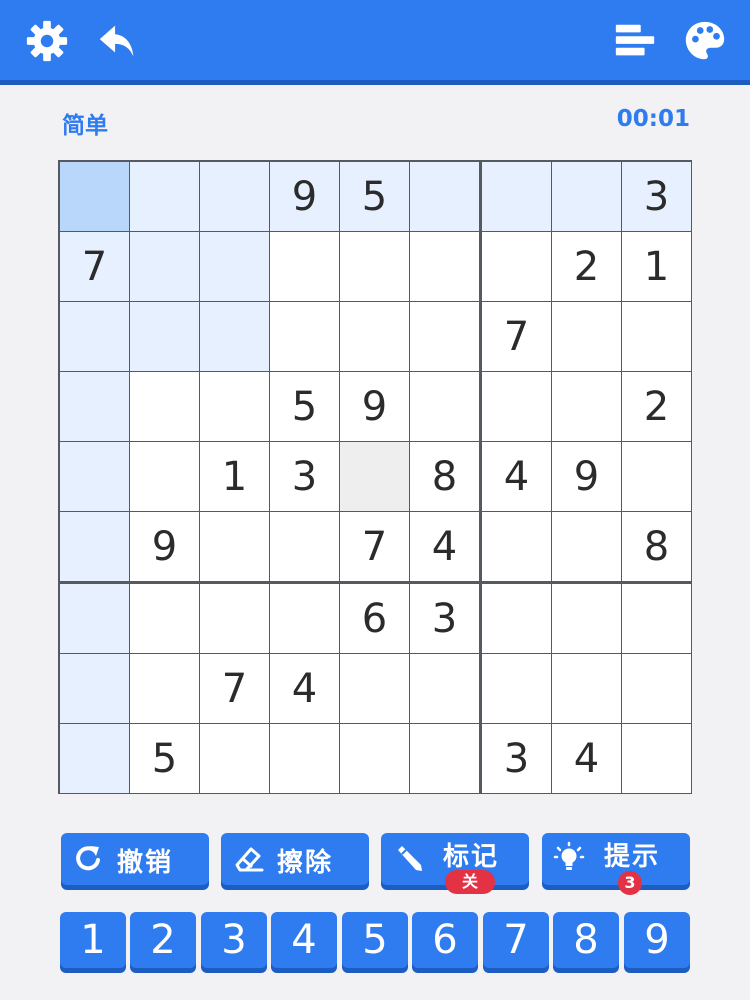 Image resolution: width=750 pixels, height=1000 pixels. What do you see at coordinates (374, 406) in the screenshot?
I see `board-cell-r4-c5: 9` at bounding box center [374, 406].